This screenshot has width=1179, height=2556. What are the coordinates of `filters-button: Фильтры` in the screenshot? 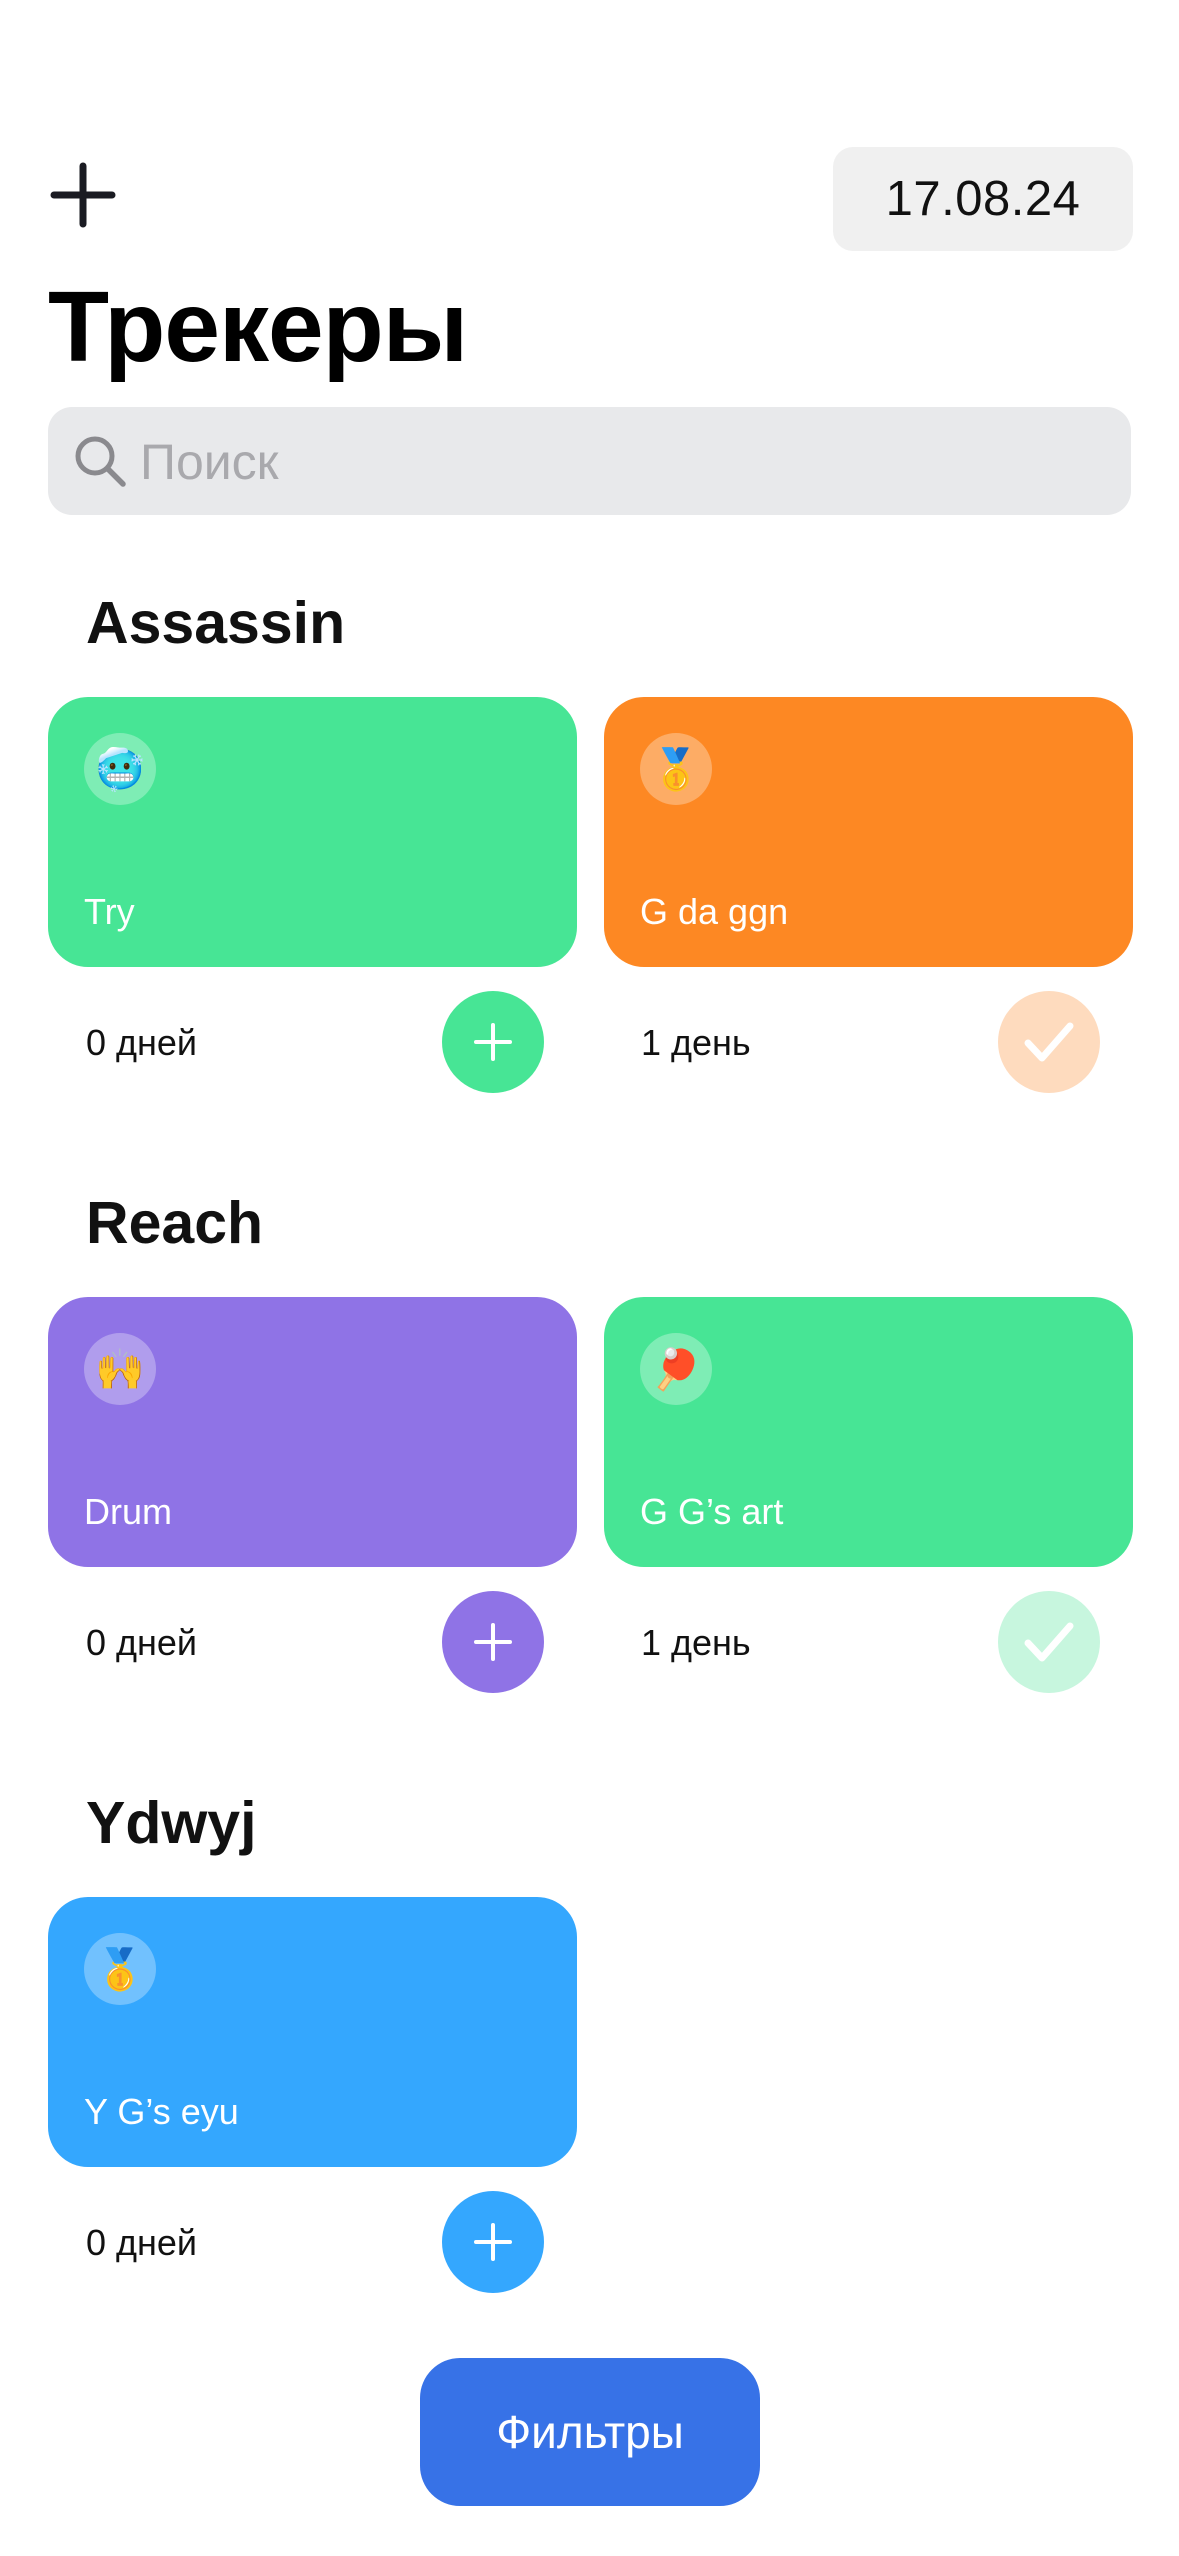 It's located at (590, 2432).